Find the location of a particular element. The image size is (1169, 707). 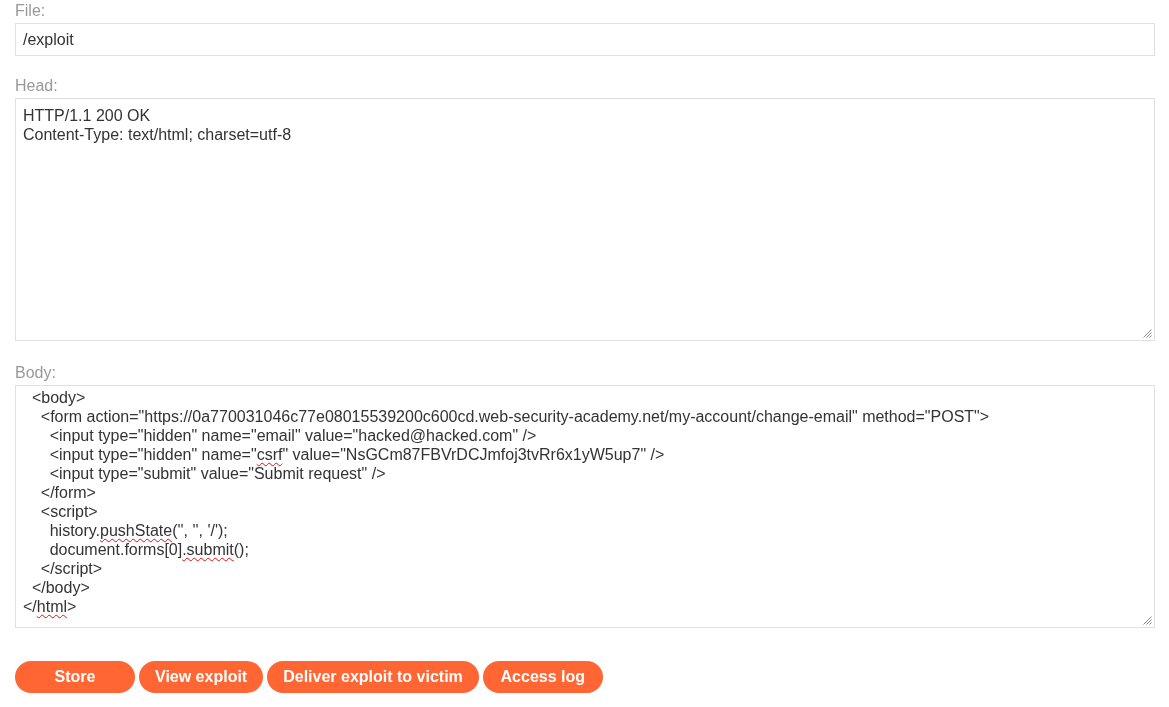

misspelled-word: pushState is located at coordinates (136, 530).